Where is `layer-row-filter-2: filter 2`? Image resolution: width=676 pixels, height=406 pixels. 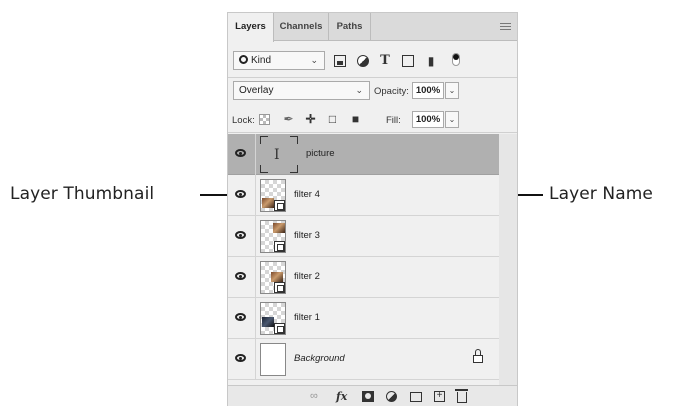 layer-row-filter-2: filter 2 is located at coordinates (363, 277).